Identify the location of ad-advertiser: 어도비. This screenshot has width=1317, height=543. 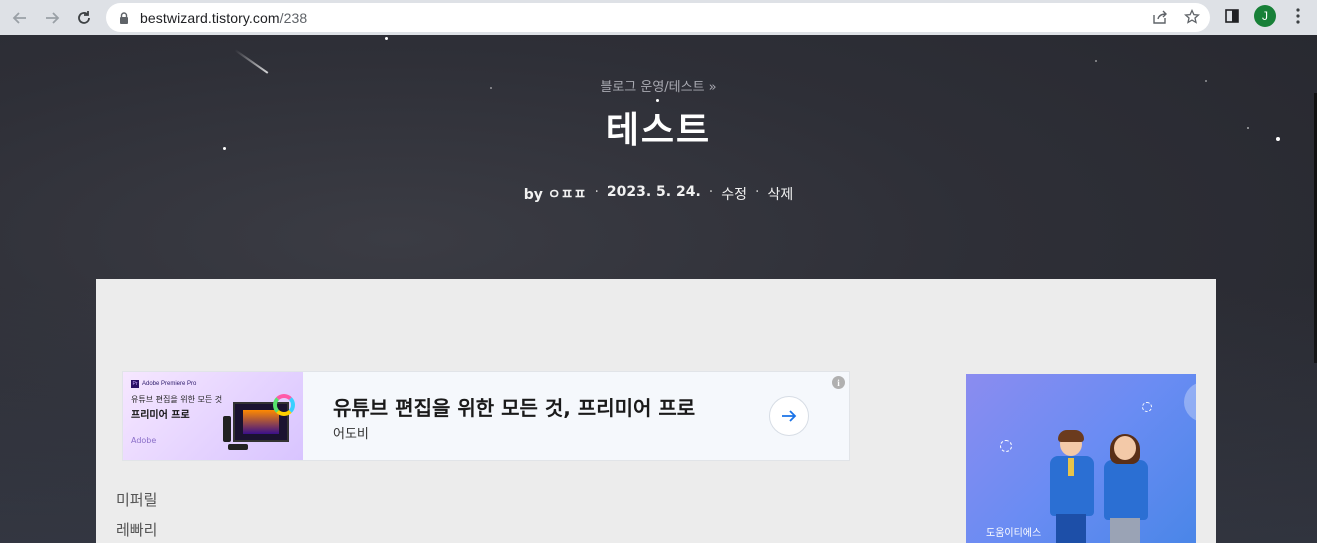
(351, 434).